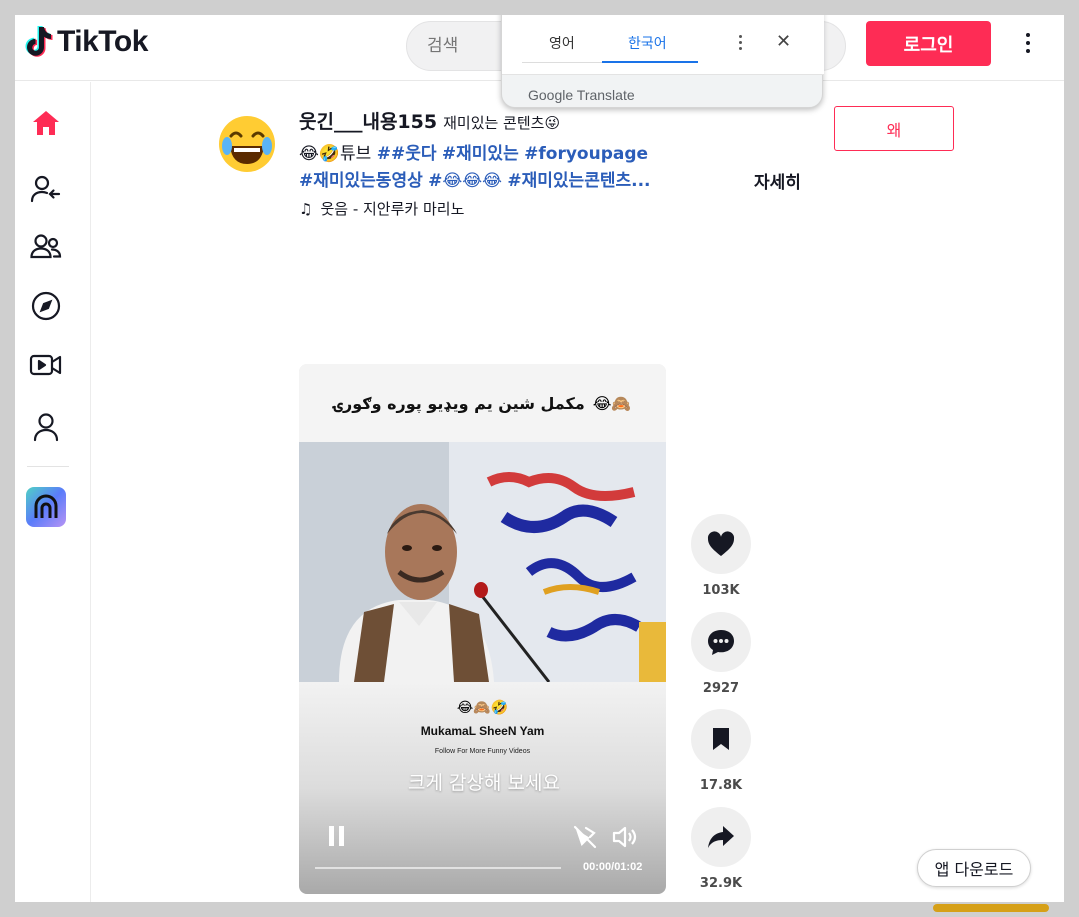 This screenshot has width=1079, height=917. What do you see at coordinates (48, 466) in the screenshot?
I see `sidebar-divider` at bounding box center [48, 466].